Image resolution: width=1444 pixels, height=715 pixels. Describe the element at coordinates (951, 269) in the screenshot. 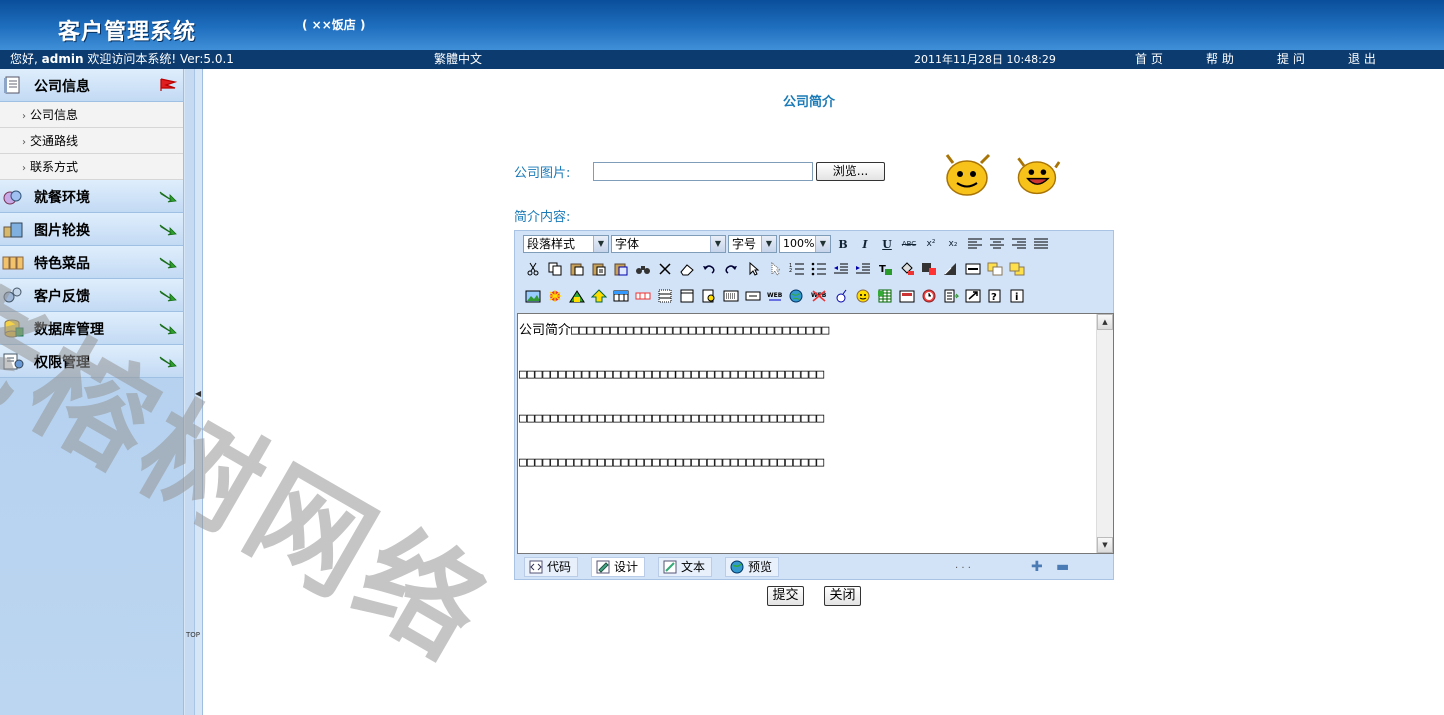

I see `border-button` at that location.